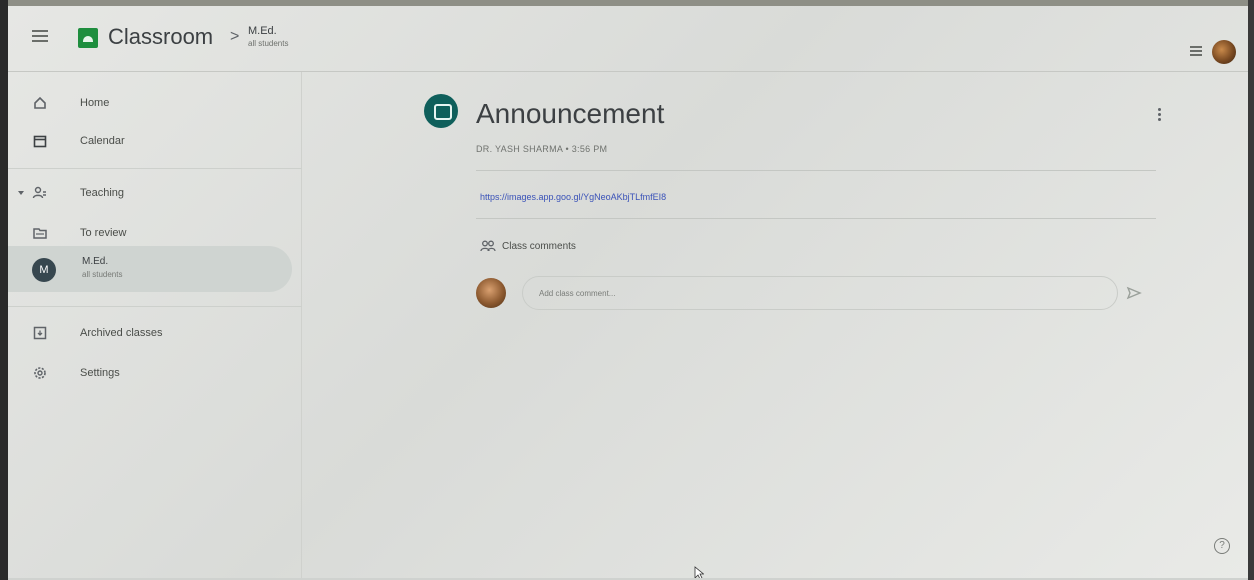  I want to click on sidebar-item-label: Calendar, so click(102, 141).